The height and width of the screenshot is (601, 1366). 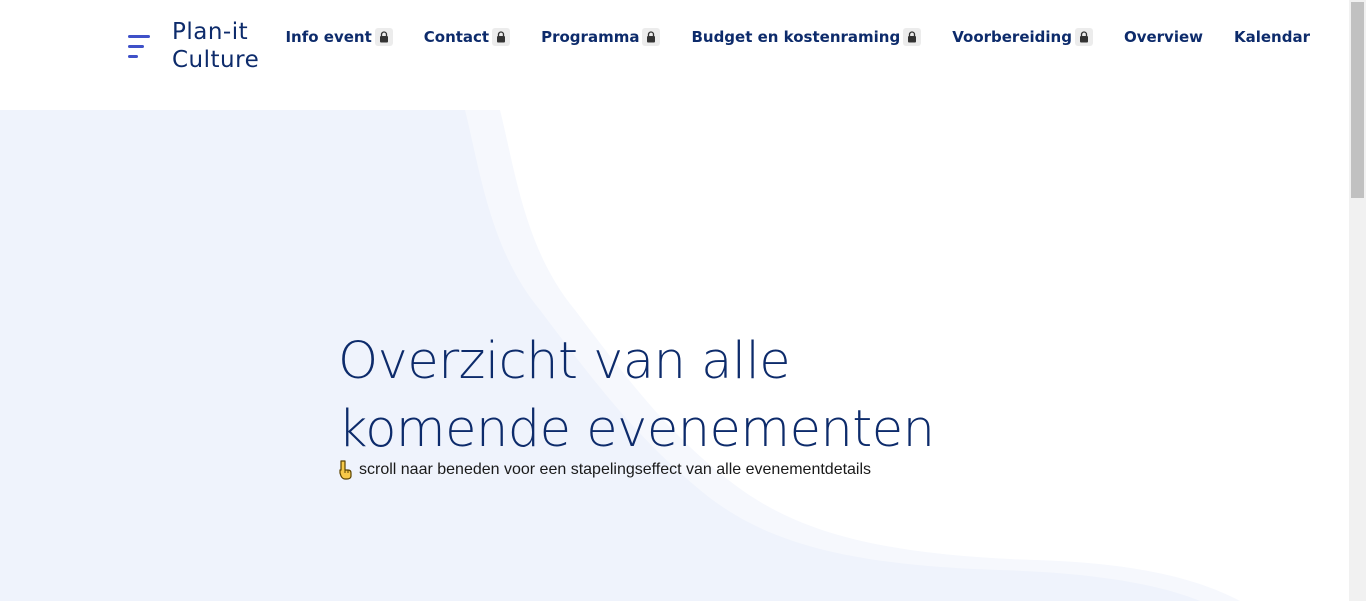 I want to click on nav-item-label: Overview, so click(x=1163, y=37).